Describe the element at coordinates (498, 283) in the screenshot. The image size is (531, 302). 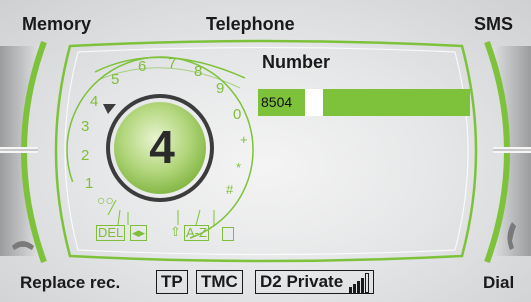
I see `dial-softkey: Dial` at that location.